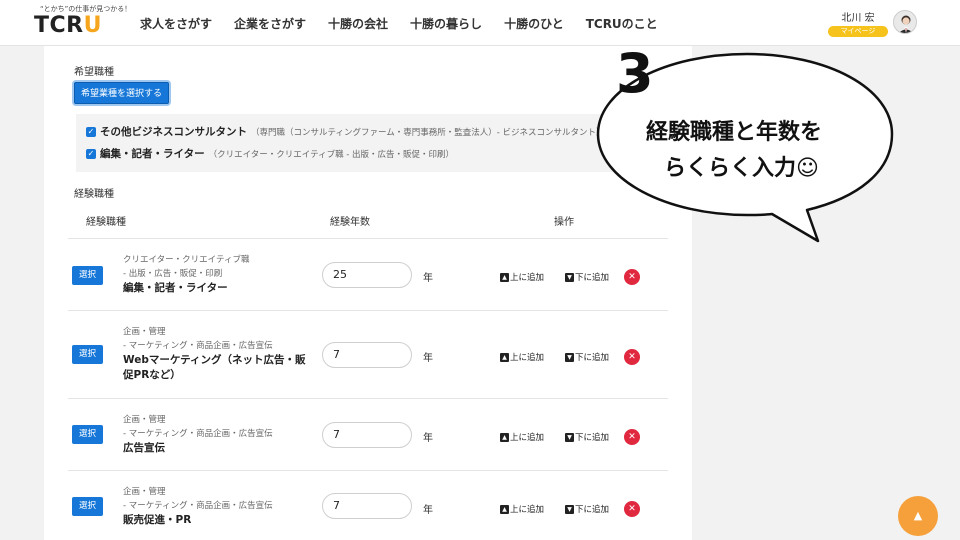  I want to click on chevron-up-icon: ▲, so click(918, 515).